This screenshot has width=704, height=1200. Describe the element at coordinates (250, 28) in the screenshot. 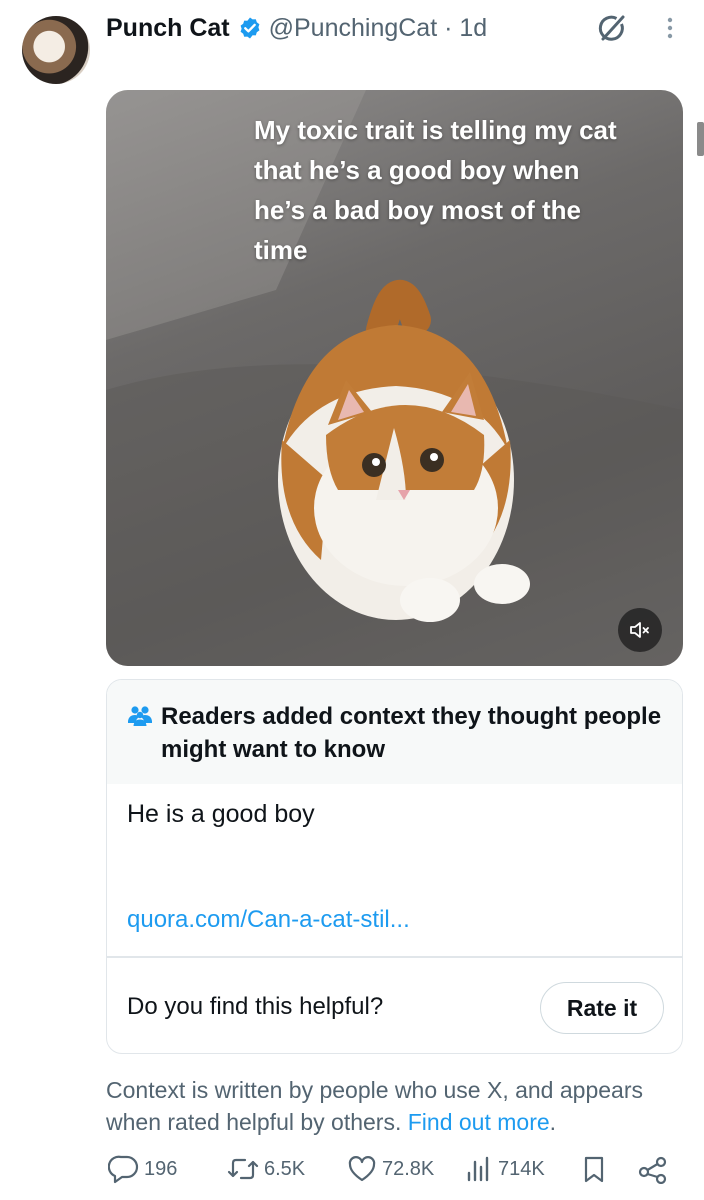

I see `verified-badge-icon` at that location.